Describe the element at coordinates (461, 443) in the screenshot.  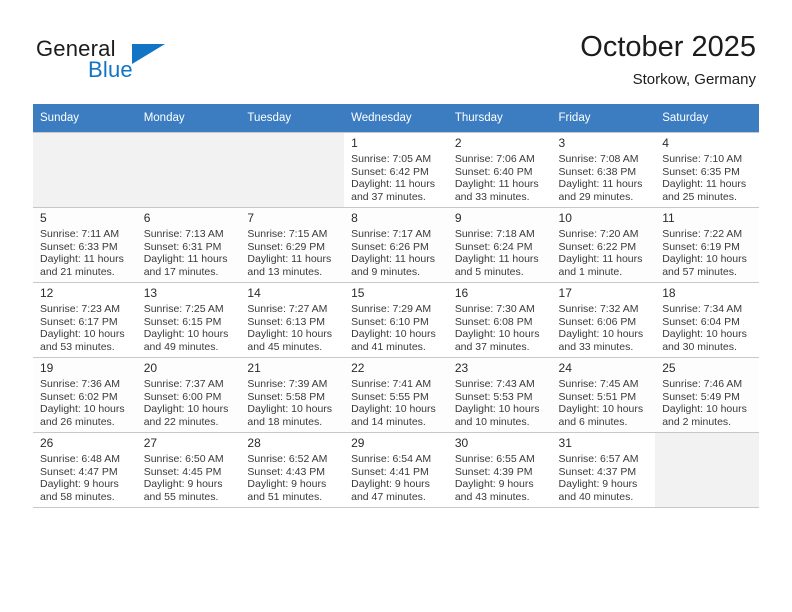
I see `day-number: 30` at that location.